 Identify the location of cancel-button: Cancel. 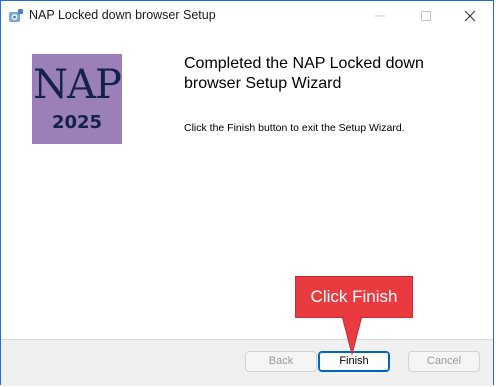
(444, 361).